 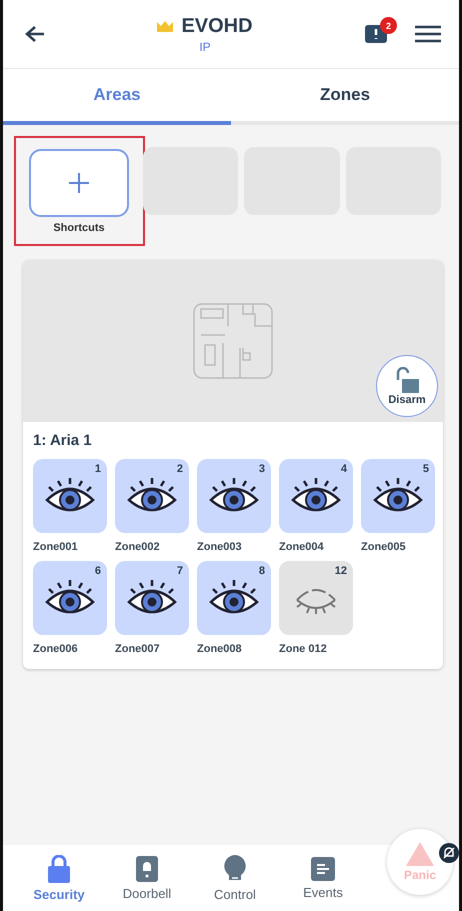 I want to click on zone-name: Zone004, so click(x=302, y=547).